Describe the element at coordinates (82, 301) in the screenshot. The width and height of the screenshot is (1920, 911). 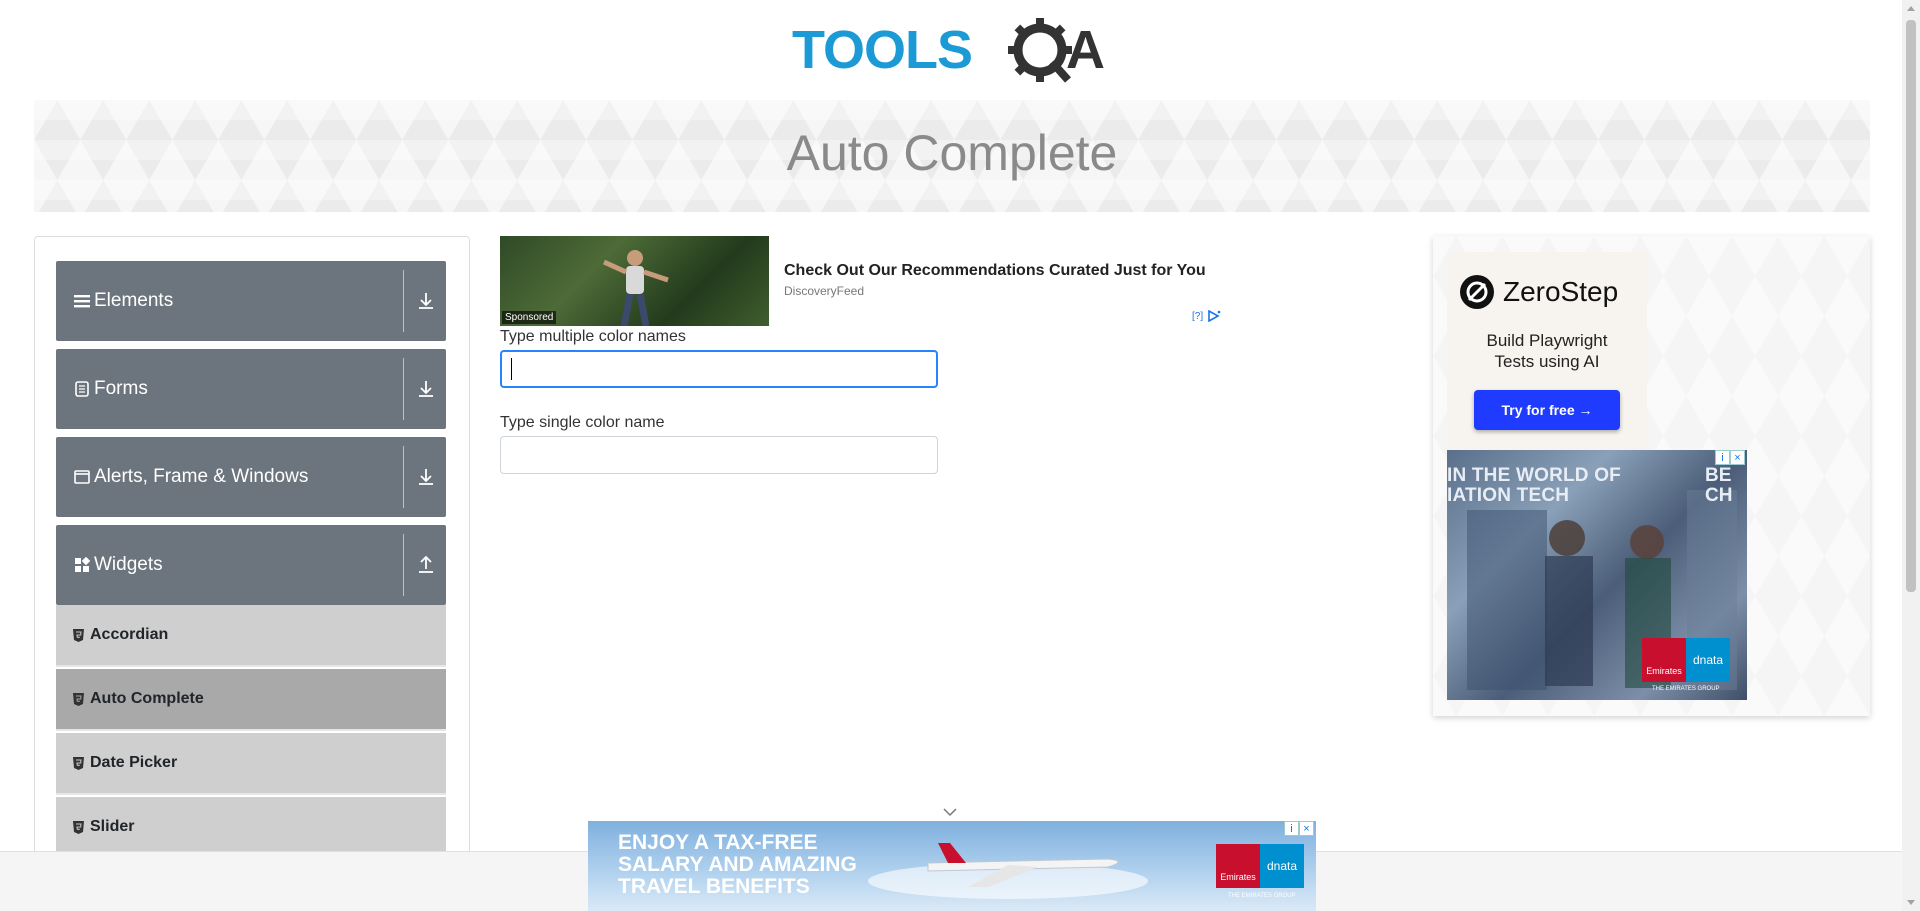
I see `bars-icon` at that location.